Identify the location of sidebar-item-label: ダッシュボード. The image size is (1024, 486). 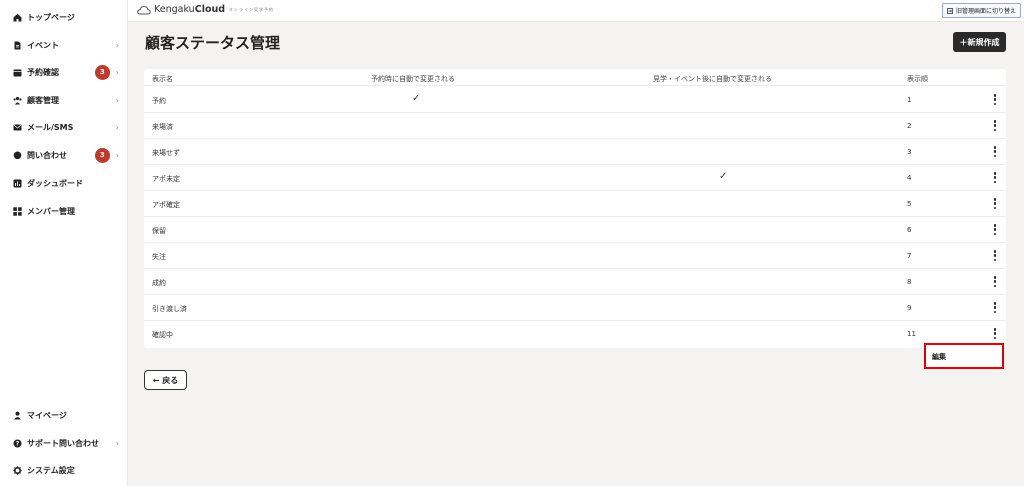
(55, 183).